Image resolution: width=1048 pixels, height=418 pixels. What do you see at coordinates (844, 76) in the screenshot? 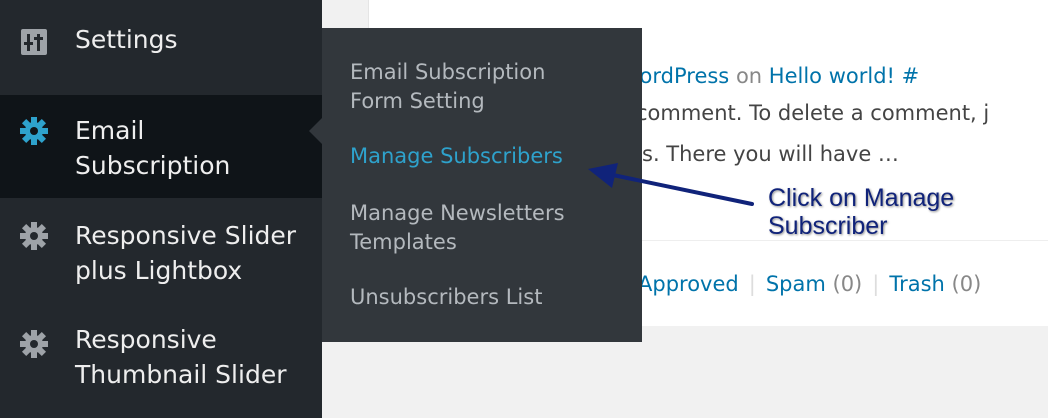
I see `comment-post-link: Hello world! #` at bounding box center [844, 76].